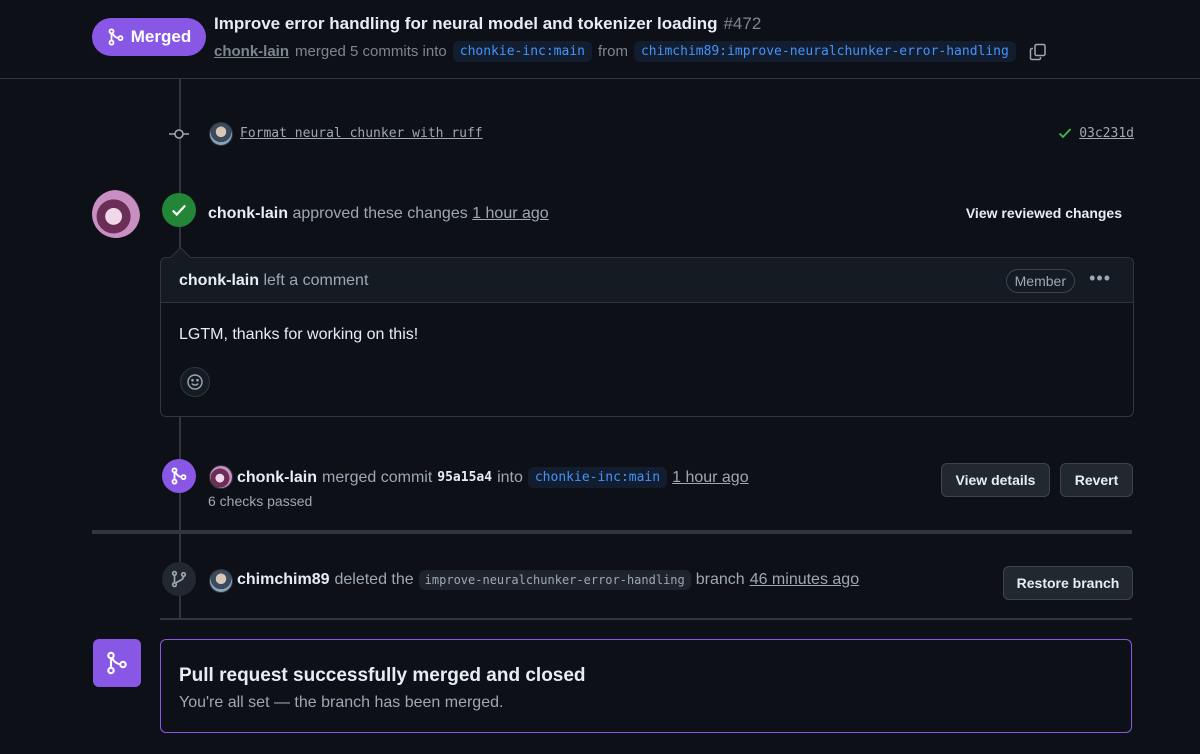  Describe the element at coordinates (299, 334) in the screenshot. I see `comment-body: LGTM, thanks for working on this!` at that location.